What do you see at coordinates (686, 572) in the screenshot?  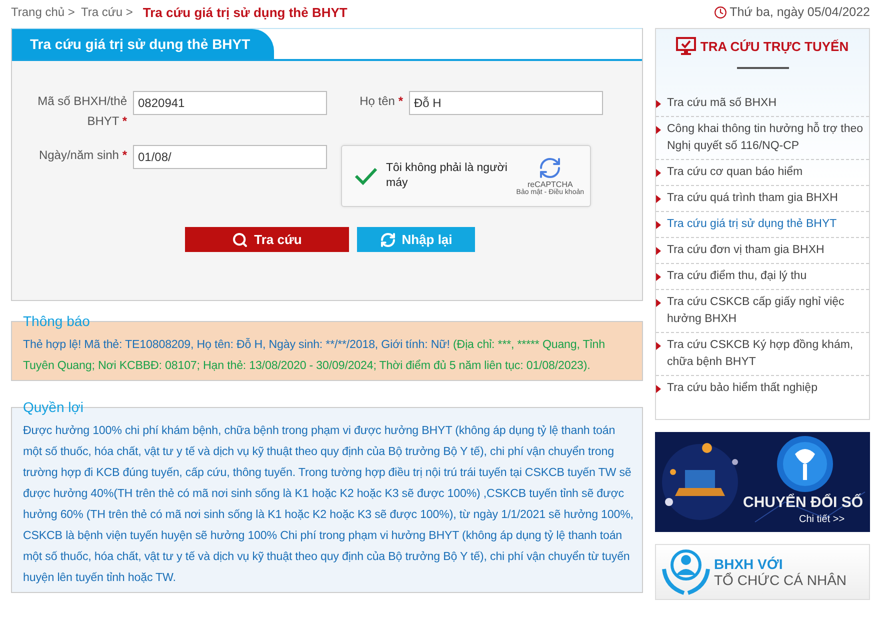 I see `person-hands-icon` at bounding box center [686, 572].